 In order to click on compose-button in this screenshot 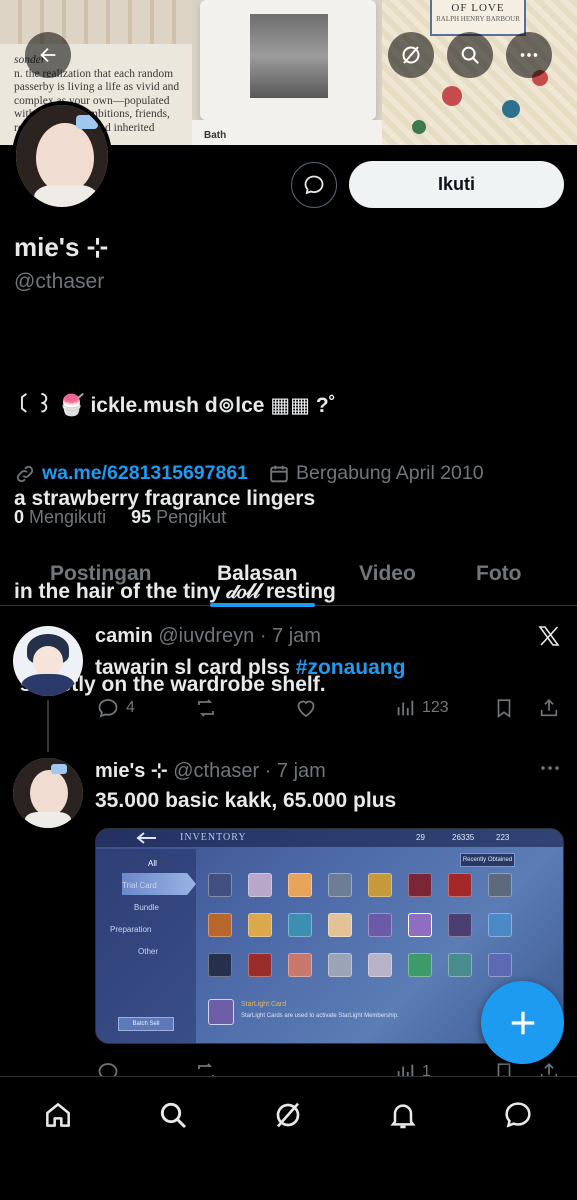, I will do `click(522, 1022)`.